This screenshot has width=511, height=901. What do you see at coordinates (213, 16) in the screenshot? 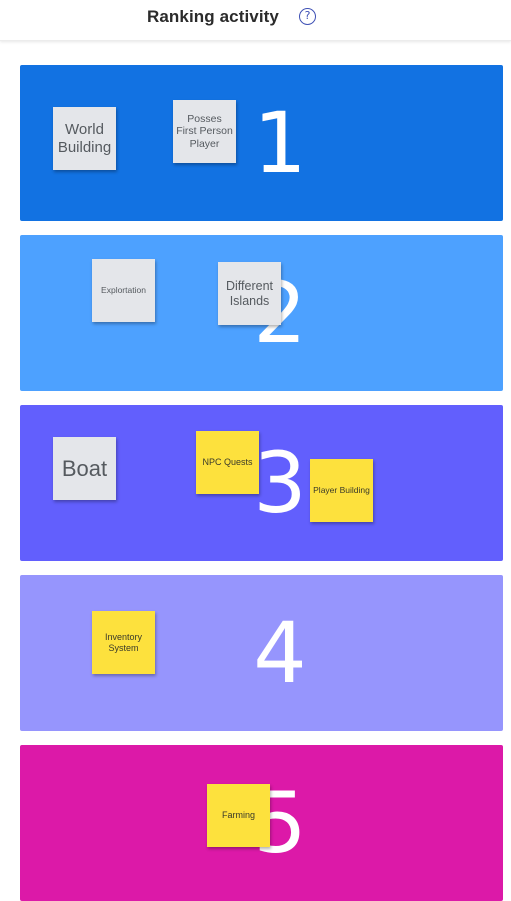
I see `page-title: Ranking activity` at bounding box center [213, 16].